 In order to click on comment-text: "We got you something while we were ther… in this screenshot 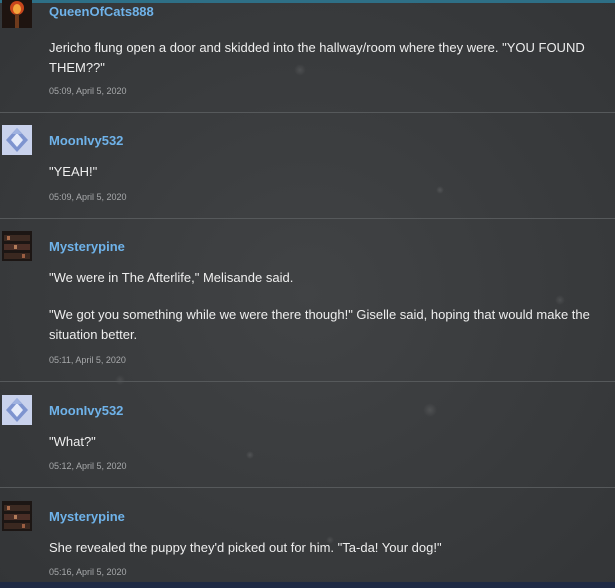, I will do `click(319, 324)`.